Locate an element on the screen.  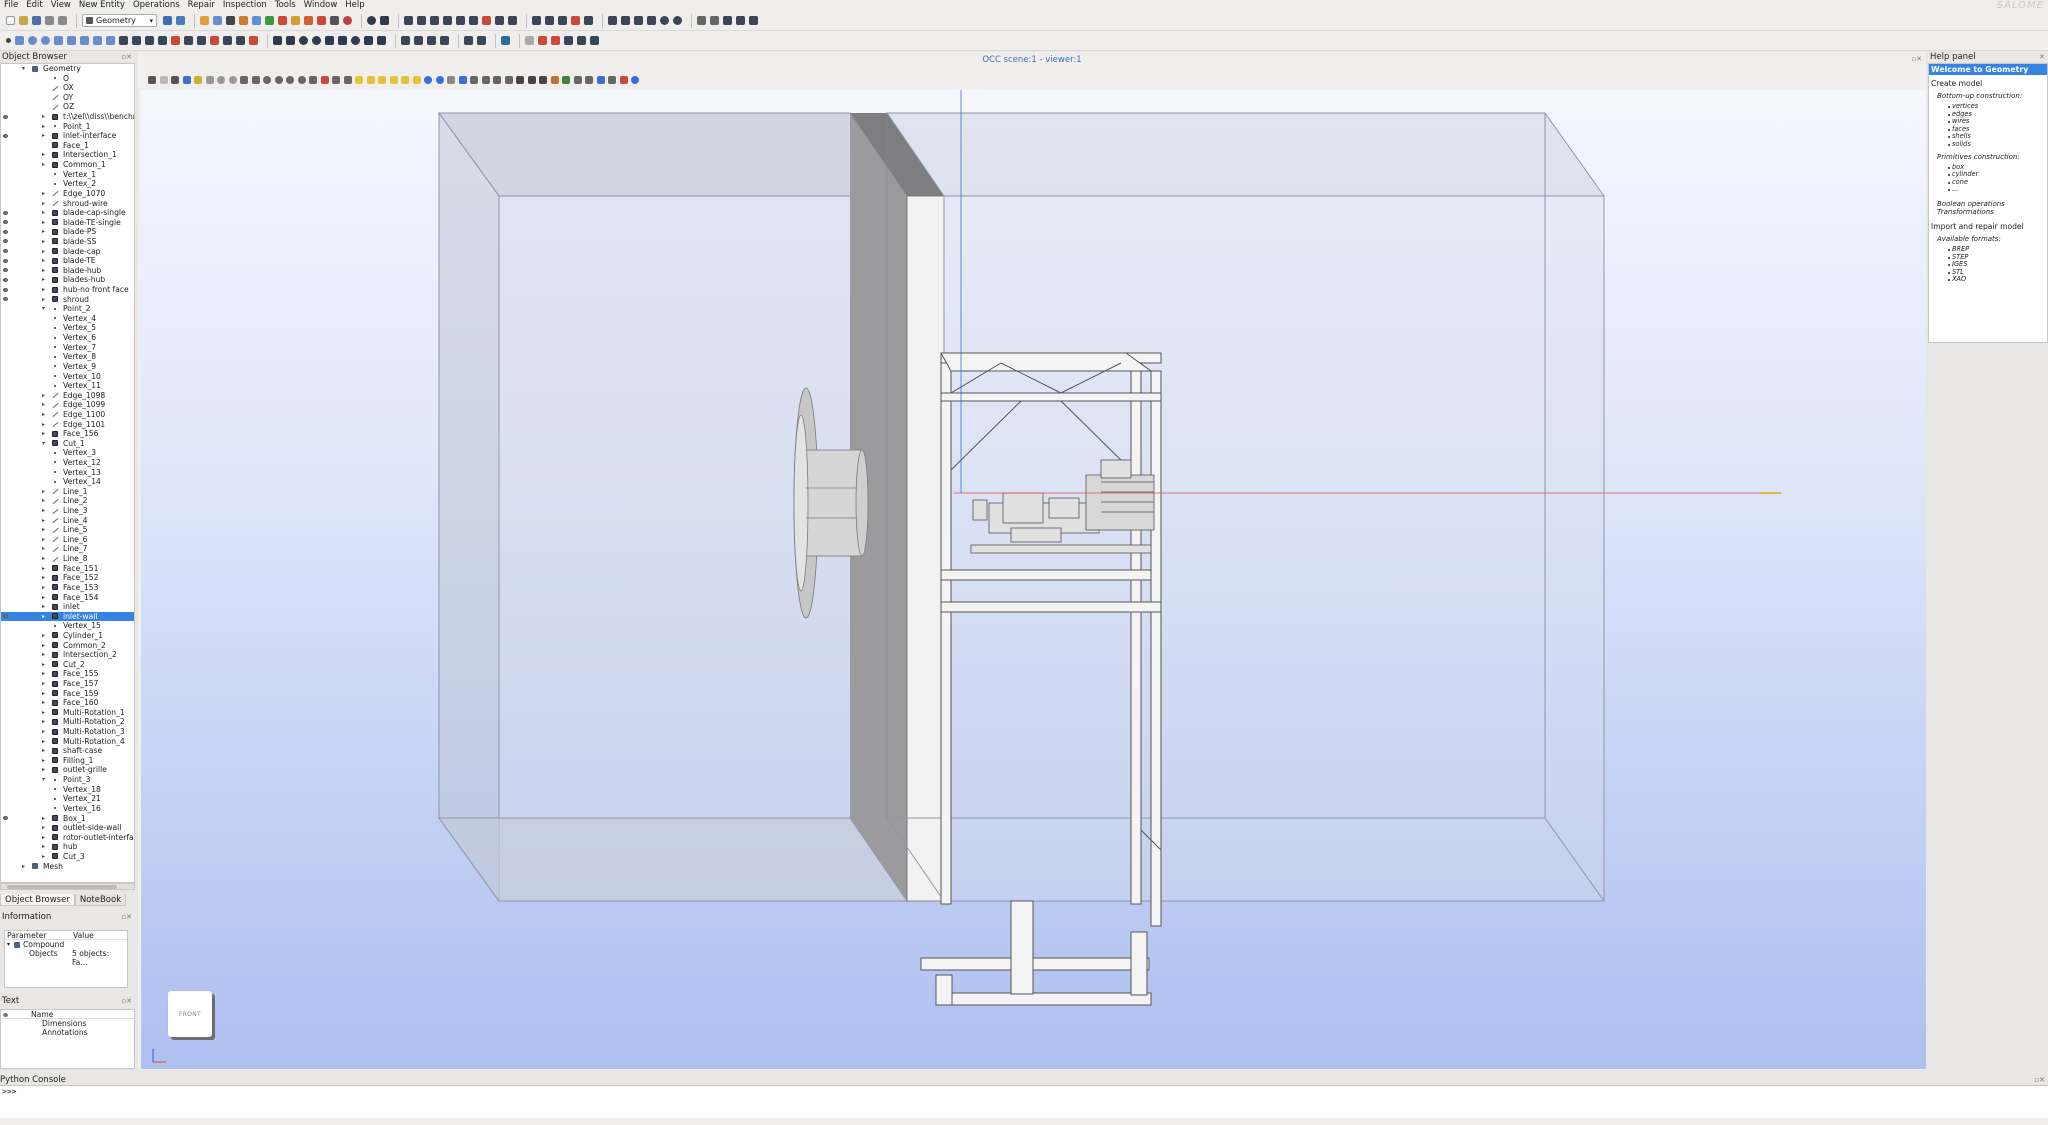
tree-item: ▸ Intersection_1 is located at coordinates (67, 155).